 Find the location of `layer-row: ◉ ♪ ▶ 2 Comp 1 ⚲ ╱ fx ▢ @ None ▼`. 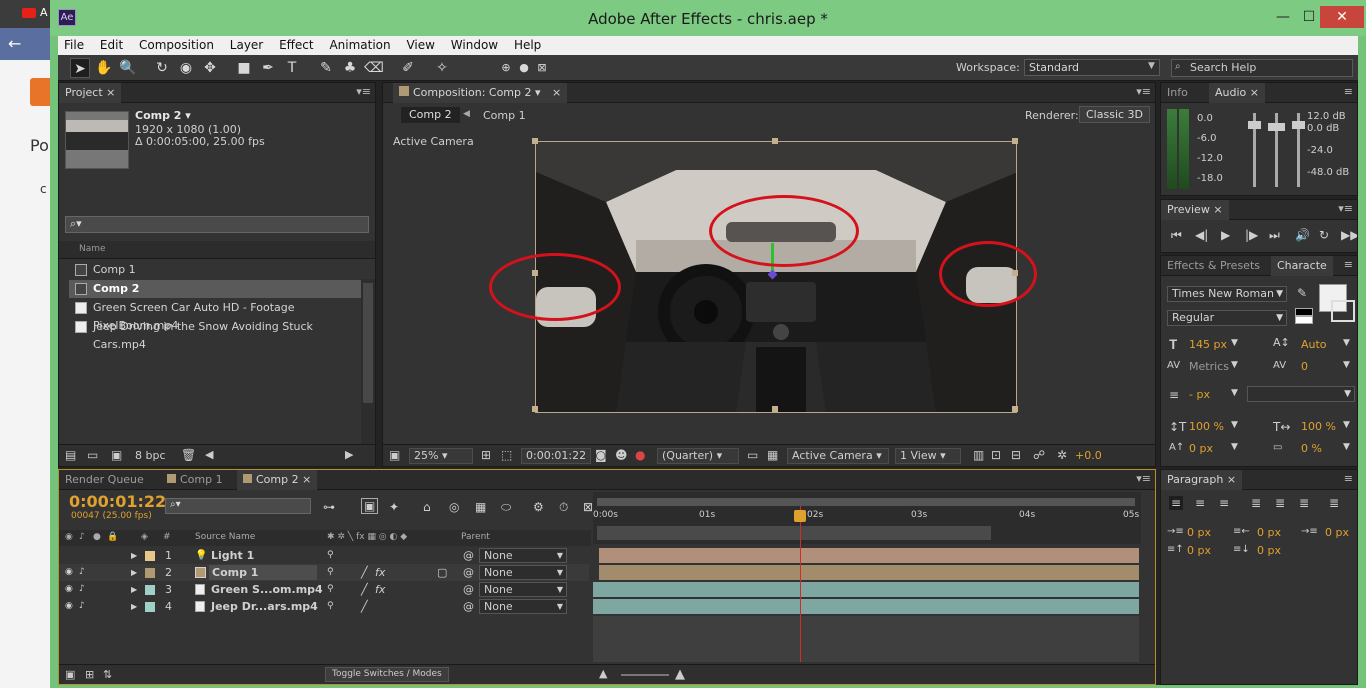

layer-row: ◉ ♪ ▶ 2 Comp 1 ⚲ ╱ fx ▢ @ None ▼ is located at coordinates (324, 572).